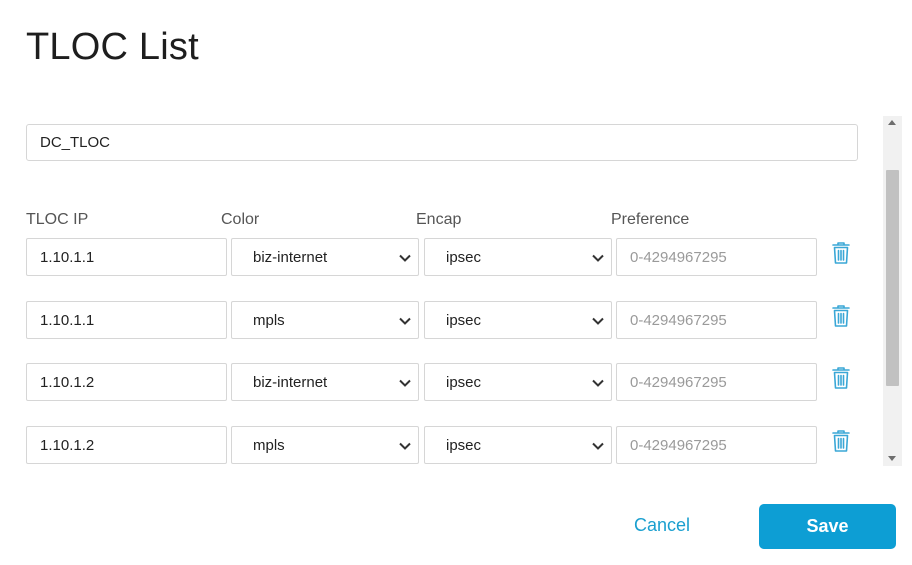 The image size is (912, 565). Describe the element at coordinates (892, 122) in the screenshot. I see `scroll-up-arrow-icon` at that location.